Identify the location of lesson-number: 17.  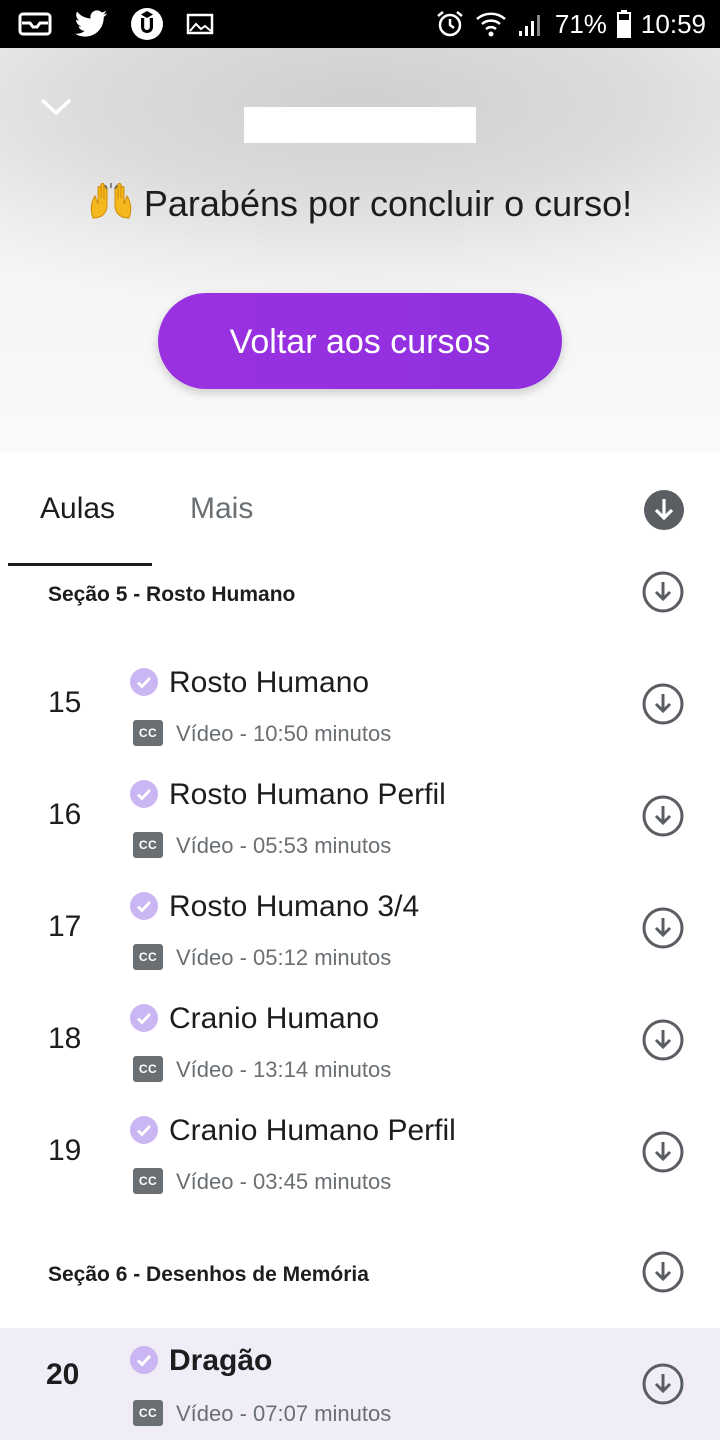
(65, 926).